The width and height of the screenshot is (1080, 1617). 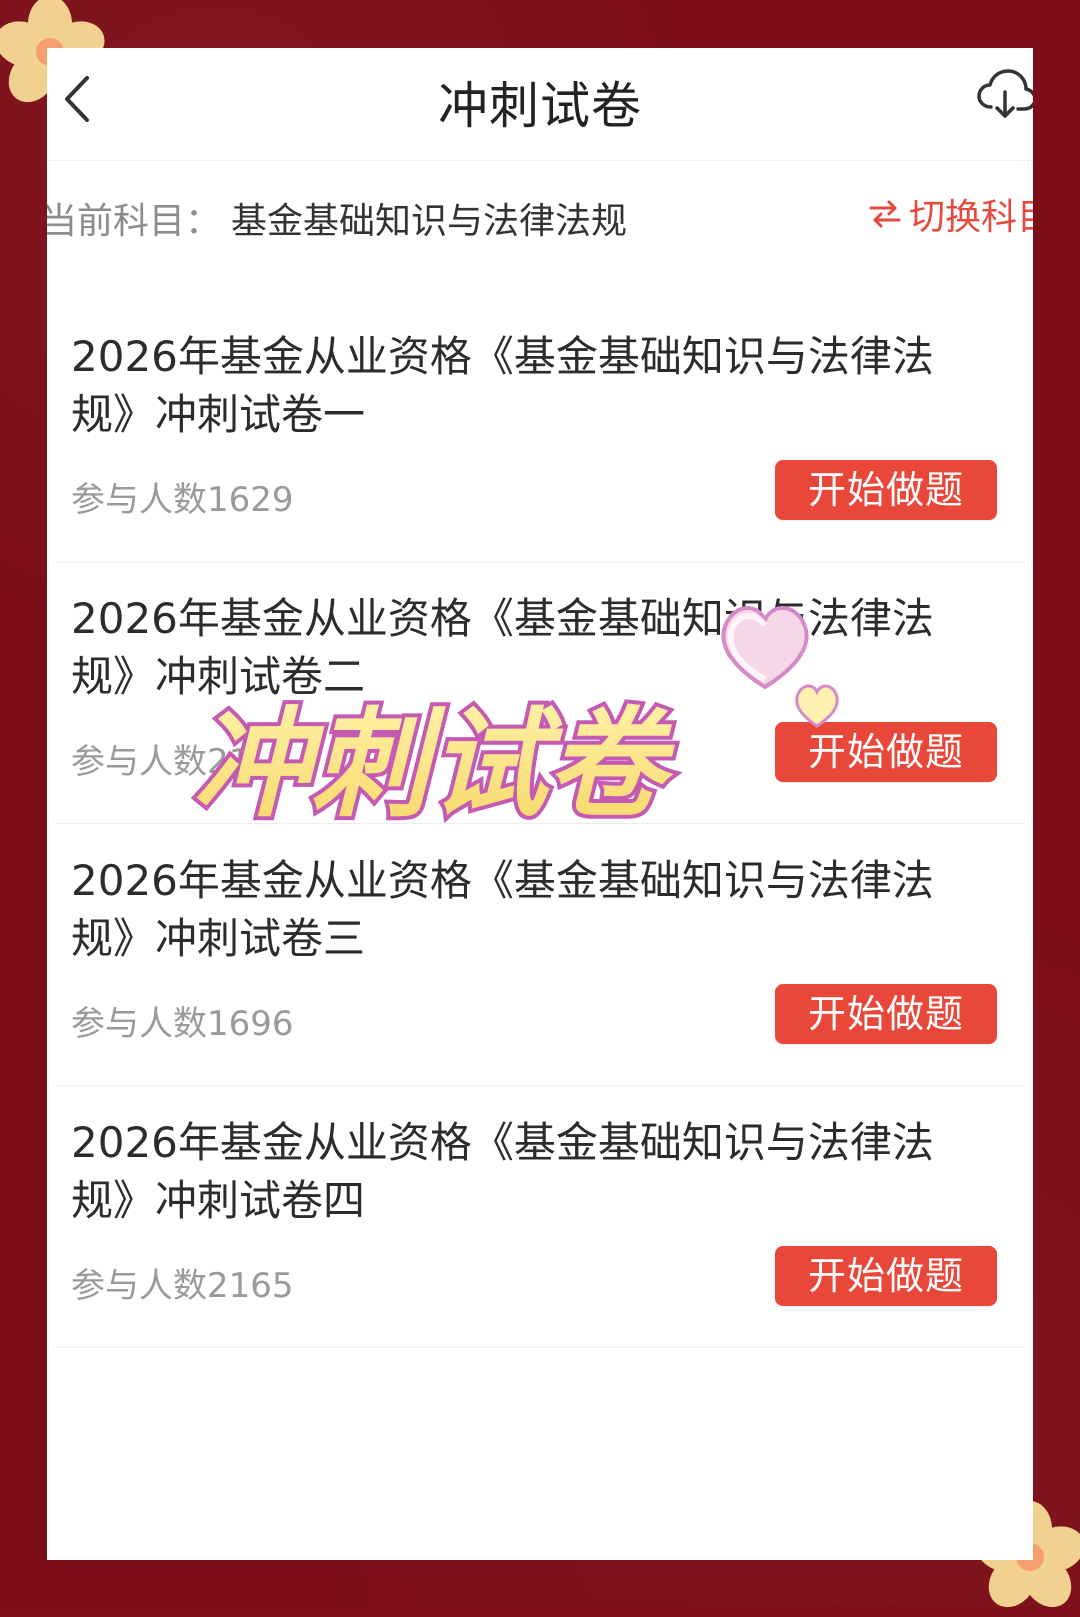 I want to click on subject-label: 当前科目：, so click(x=134, y=221).